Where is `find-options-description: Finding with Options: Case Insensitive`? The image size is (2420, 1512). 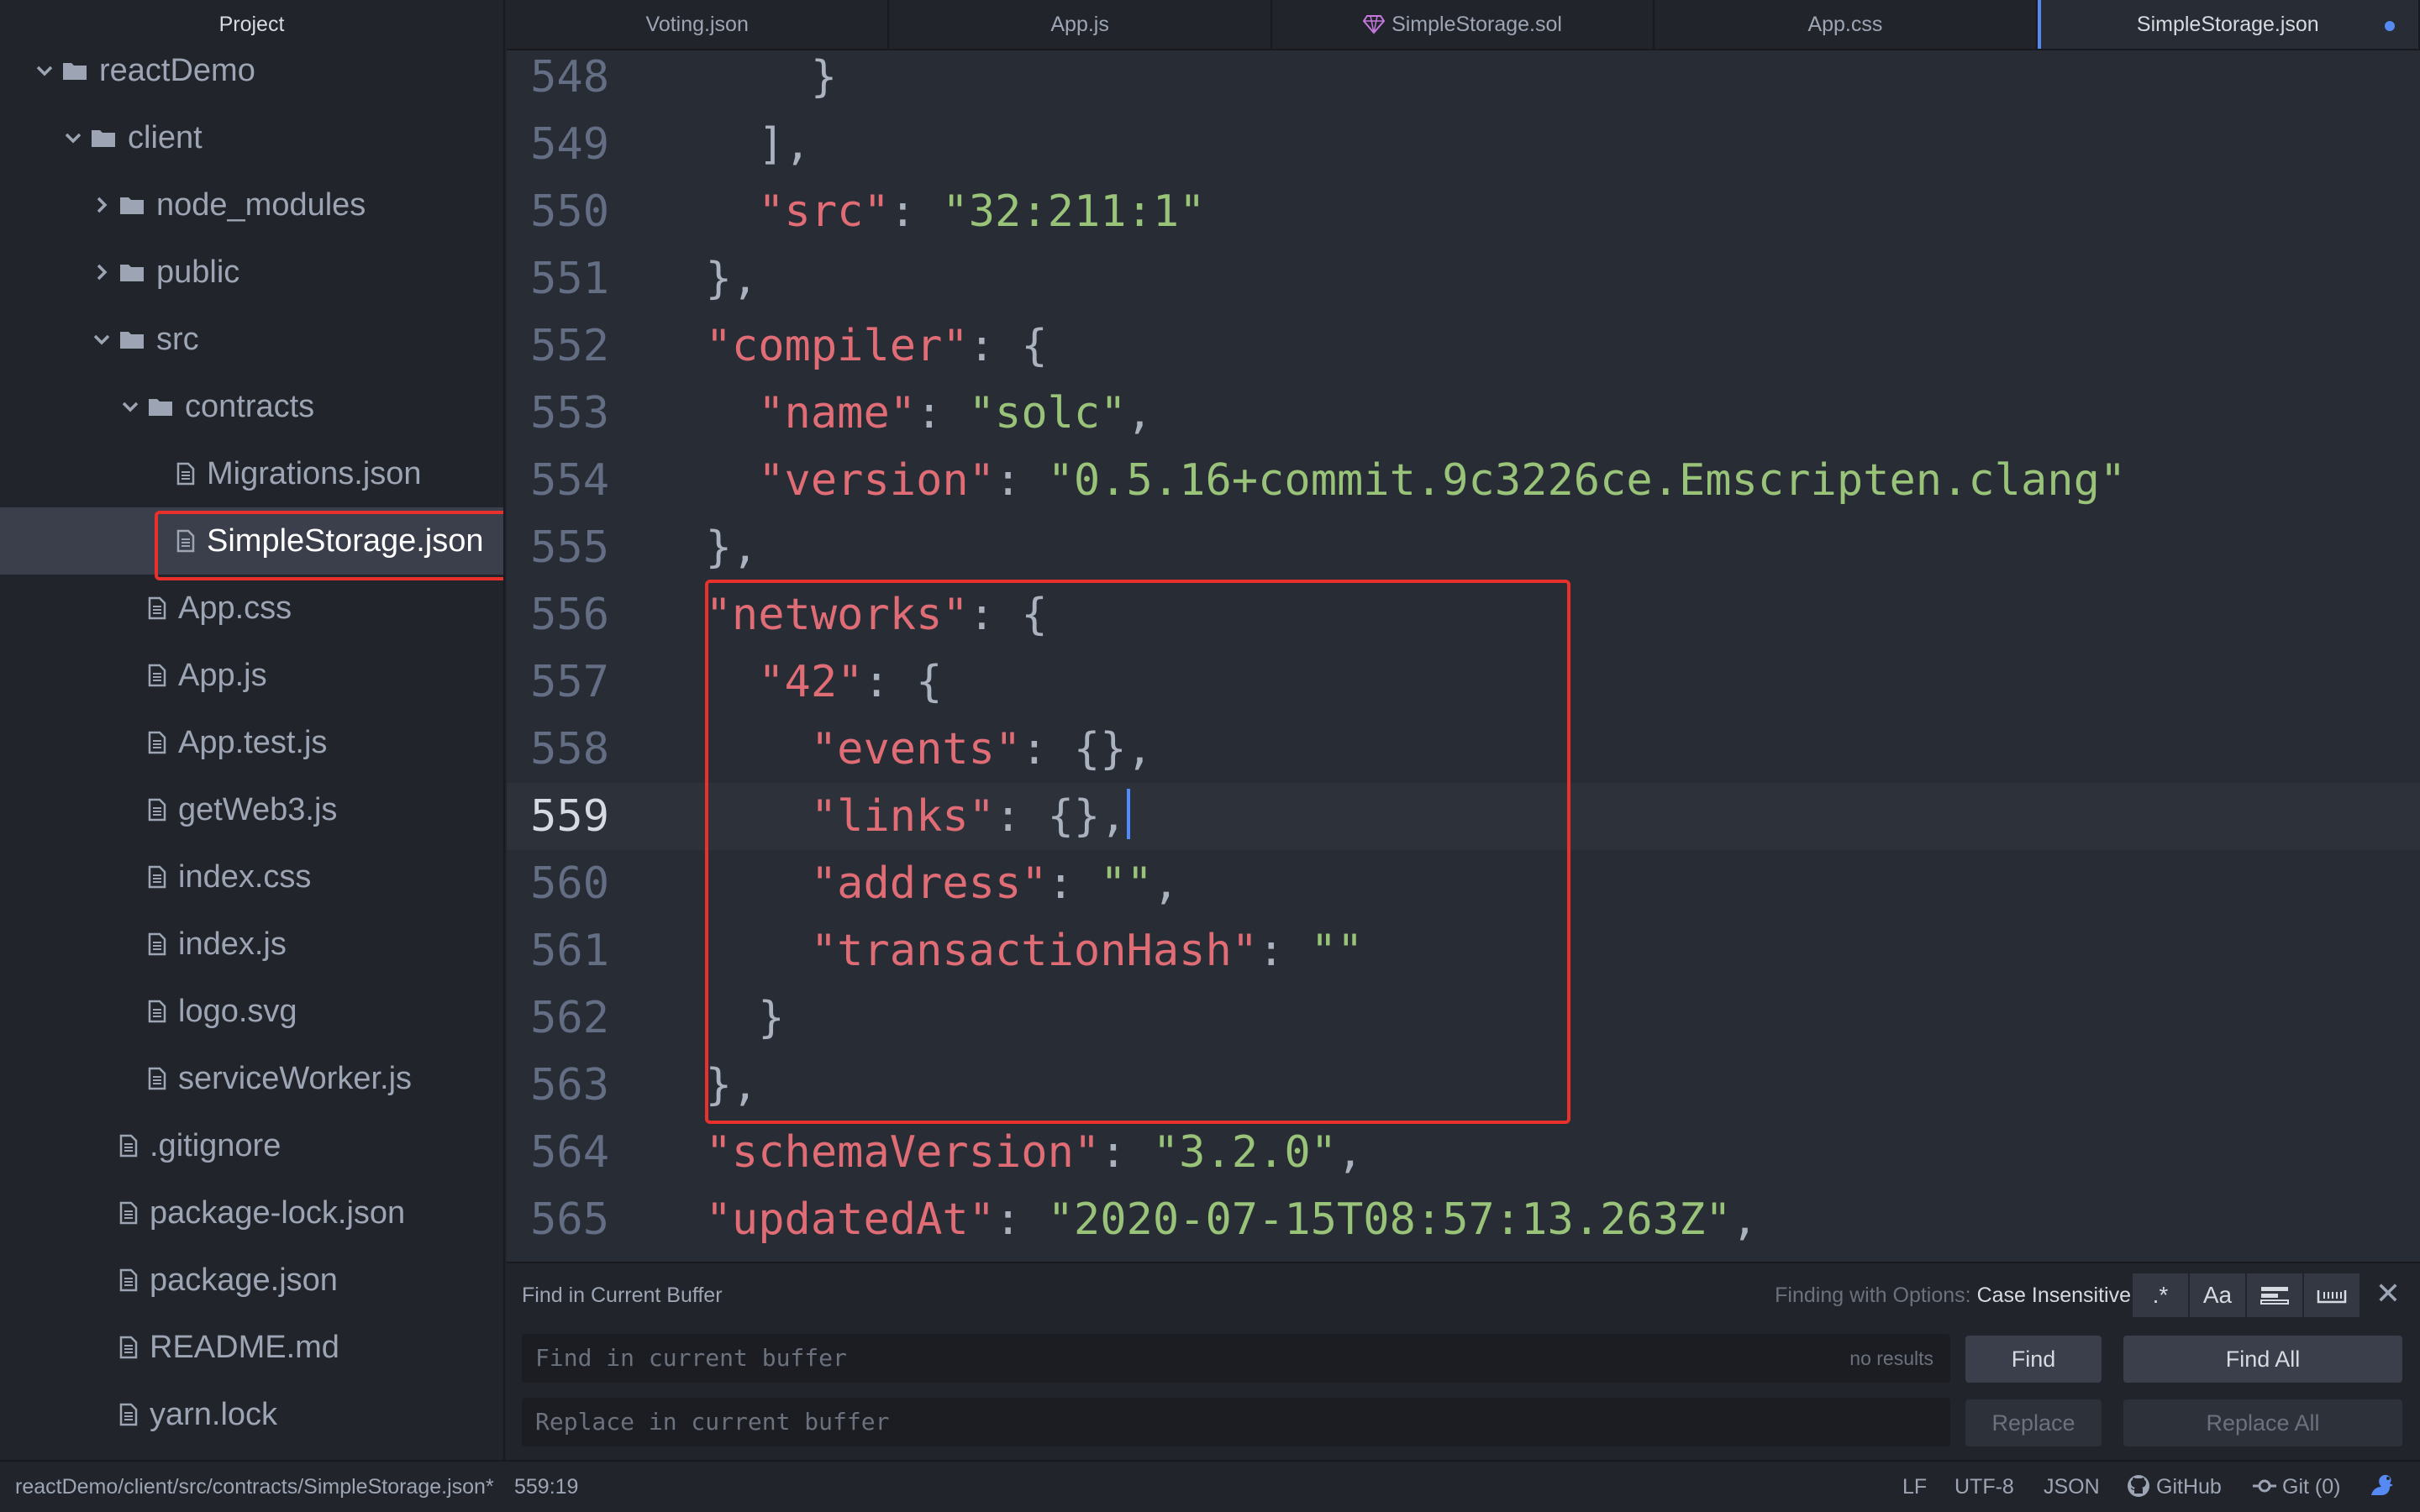 find-options-description: Finding with Options: Case Insensitive is located at coordinates (1953, 1296).